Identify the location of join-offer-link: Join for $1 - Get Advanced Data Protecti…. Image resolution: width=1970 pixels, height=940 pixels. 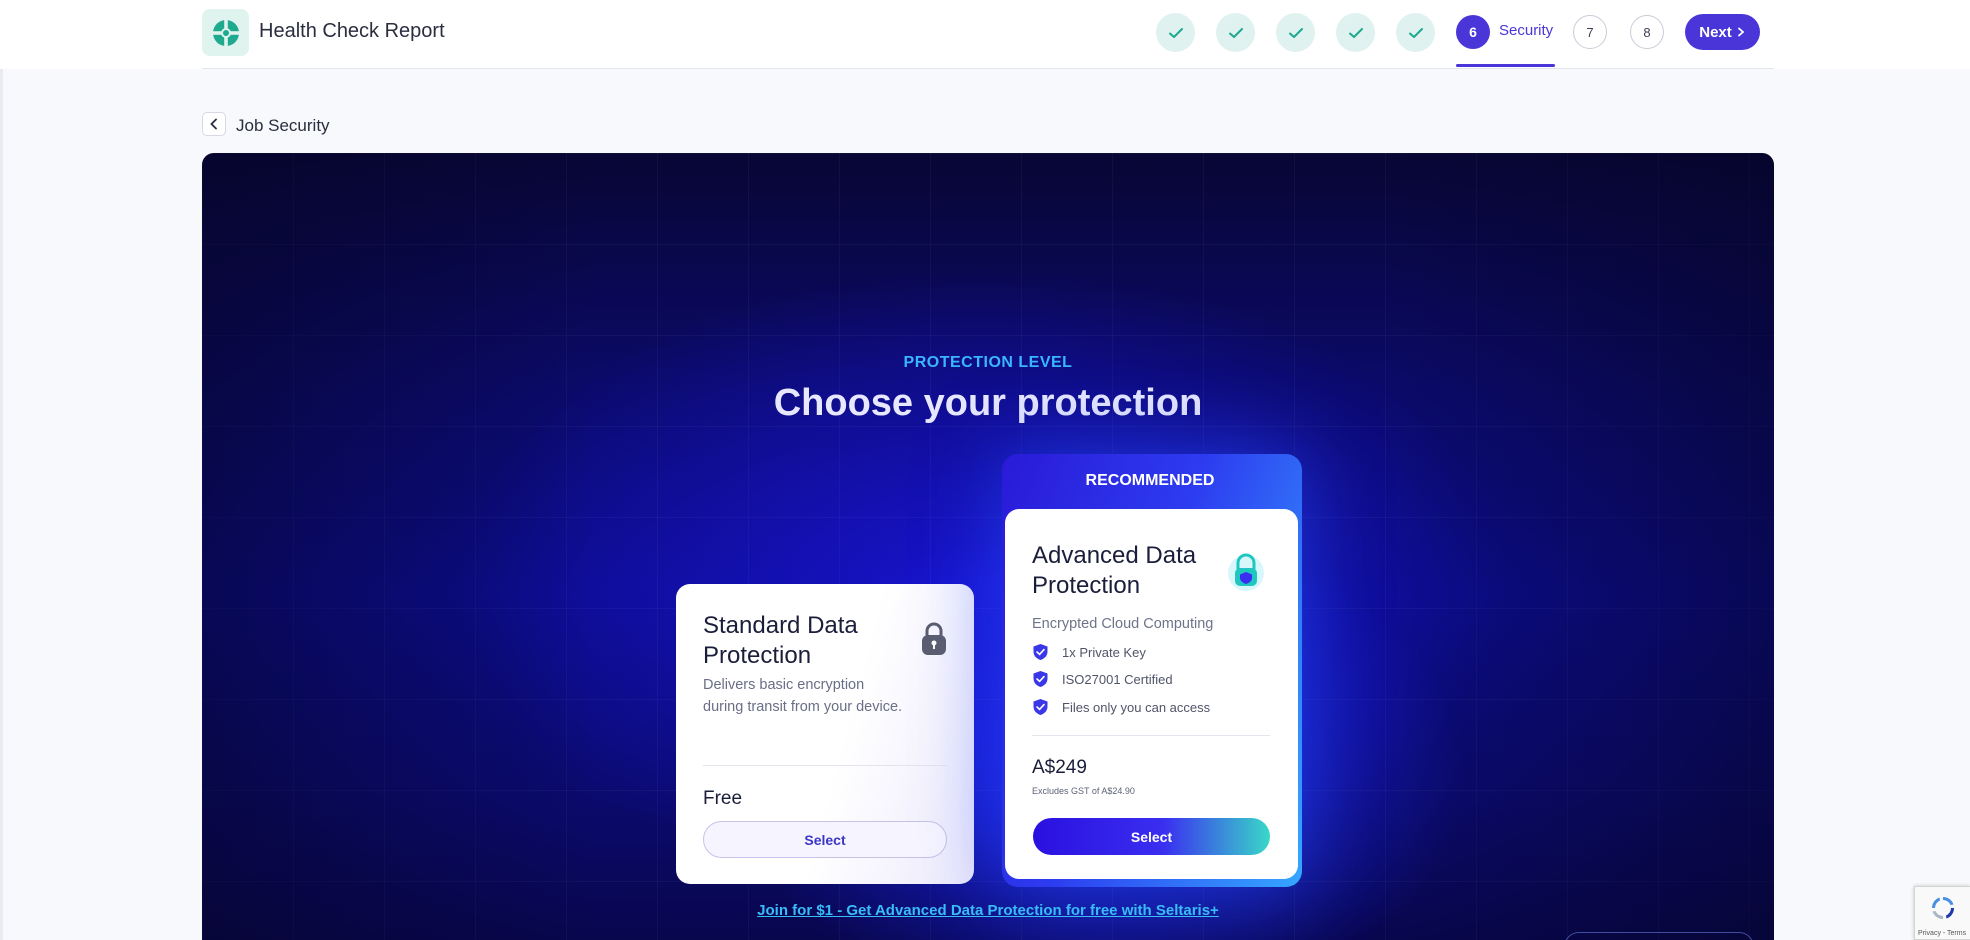
(988, 910).